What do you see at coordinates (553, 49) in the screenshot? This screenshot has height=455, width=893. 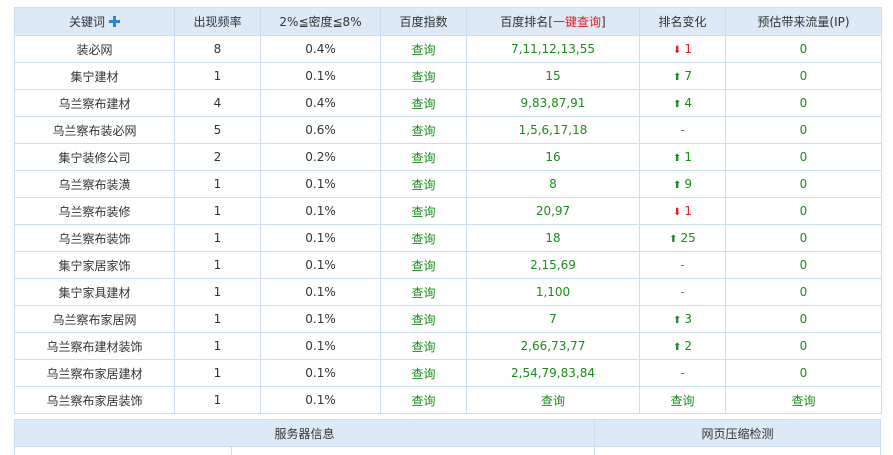 I see `baidu-rank-cell: 7,11,12,13,55` at bounding box center [553, 49].